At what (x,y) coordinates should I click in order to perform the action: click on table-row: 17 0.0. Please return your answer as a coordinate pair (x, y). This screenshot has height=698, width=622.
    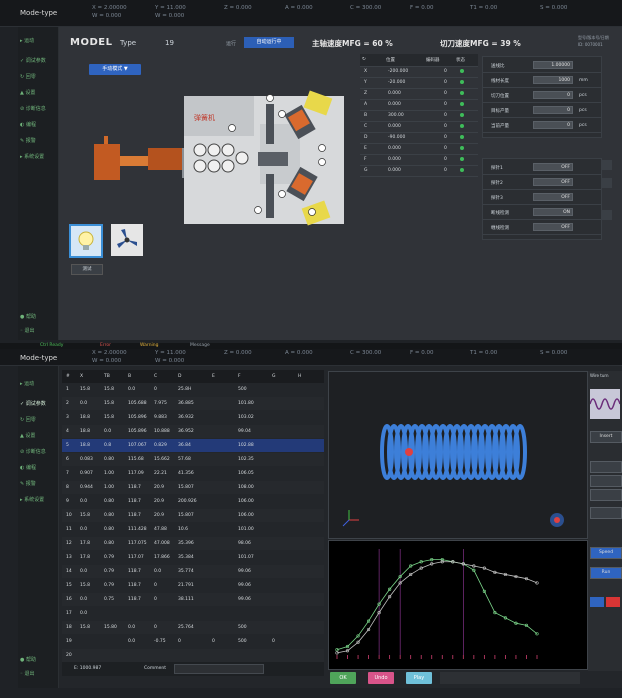
    Looking at the image, I should click on (193, 613).